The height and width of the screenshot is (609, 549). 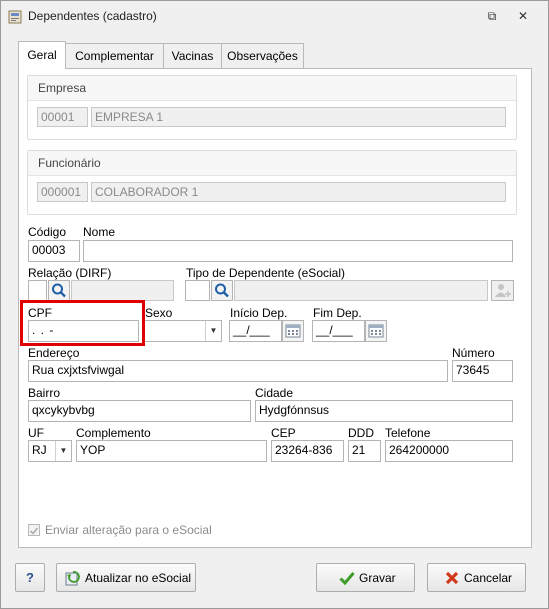 What do you see at coordinates (39, 450) in the screenshot?
I see `uf-value: RJ` at bounding box center [39, 450].